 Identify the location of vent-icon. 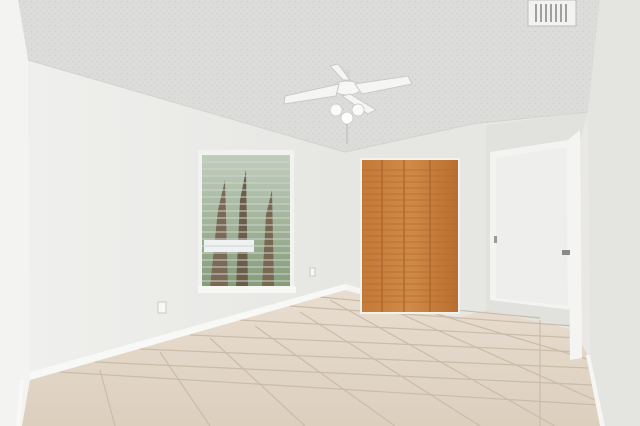
(552, 13).